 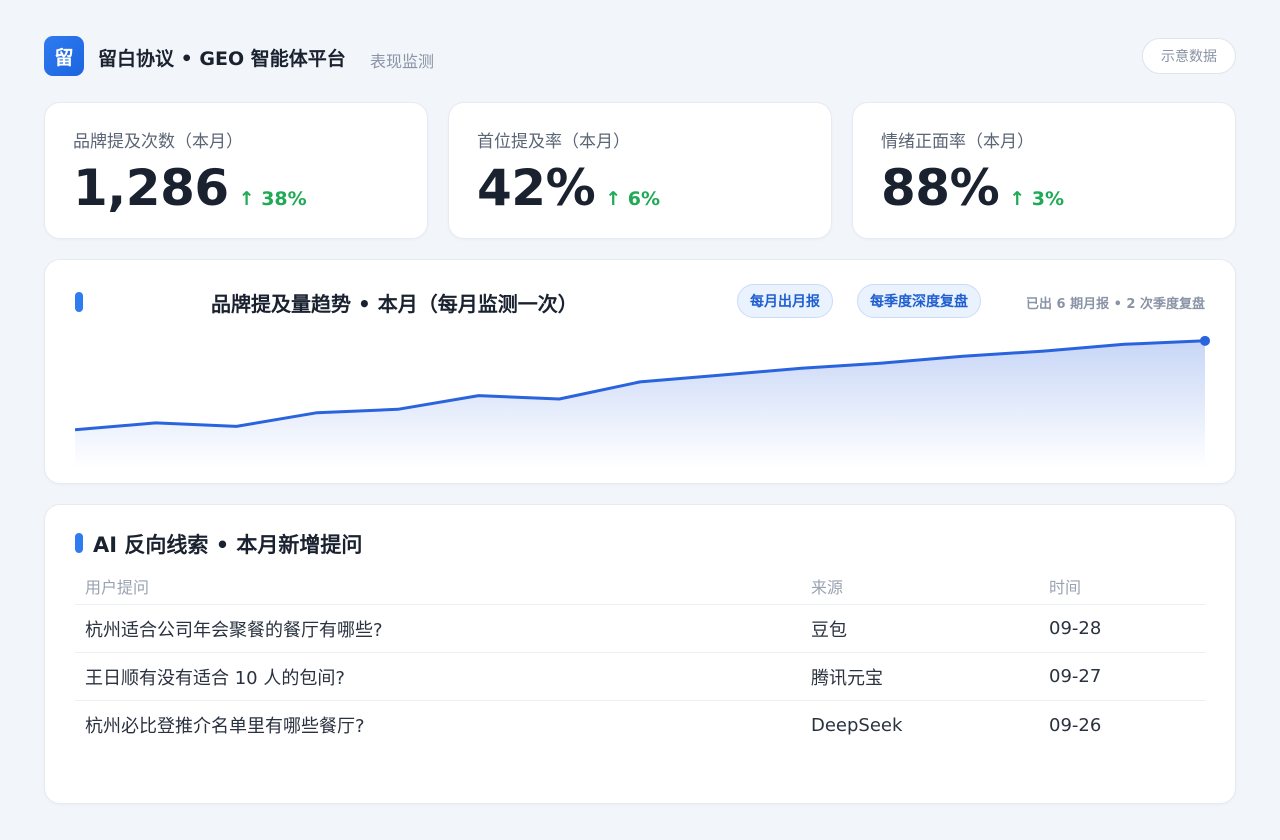 I want to click on stat-card-mentions: 品牌提及次数（本月） 1,286 ↑ 38%, so click(x=236, y=170).